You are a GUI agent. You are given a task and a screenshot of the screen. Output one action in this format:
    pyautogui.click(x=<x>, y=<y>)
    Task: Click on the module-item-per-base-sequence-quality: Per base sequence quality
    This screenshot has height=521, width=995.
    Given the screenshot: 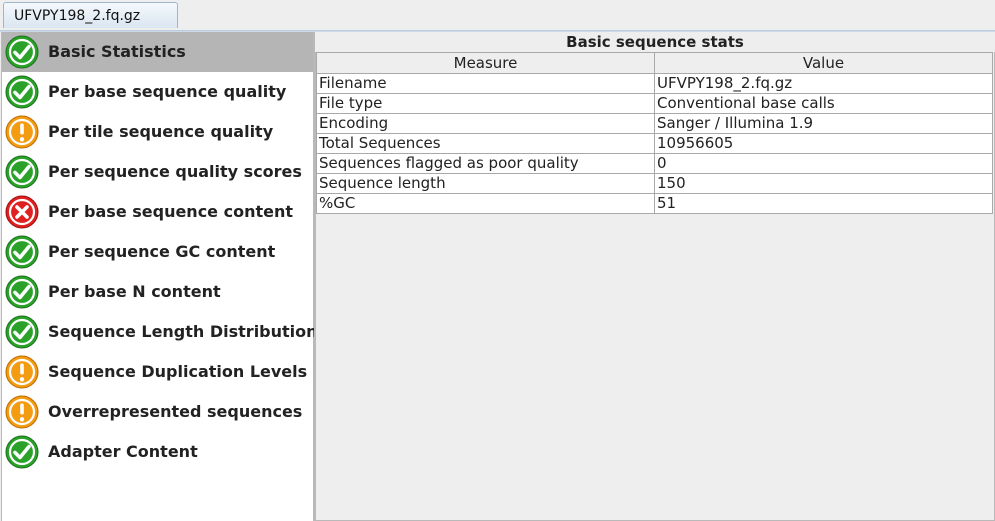 What is the action you would take?
    pyautogui.click(x=157, y=92)
    